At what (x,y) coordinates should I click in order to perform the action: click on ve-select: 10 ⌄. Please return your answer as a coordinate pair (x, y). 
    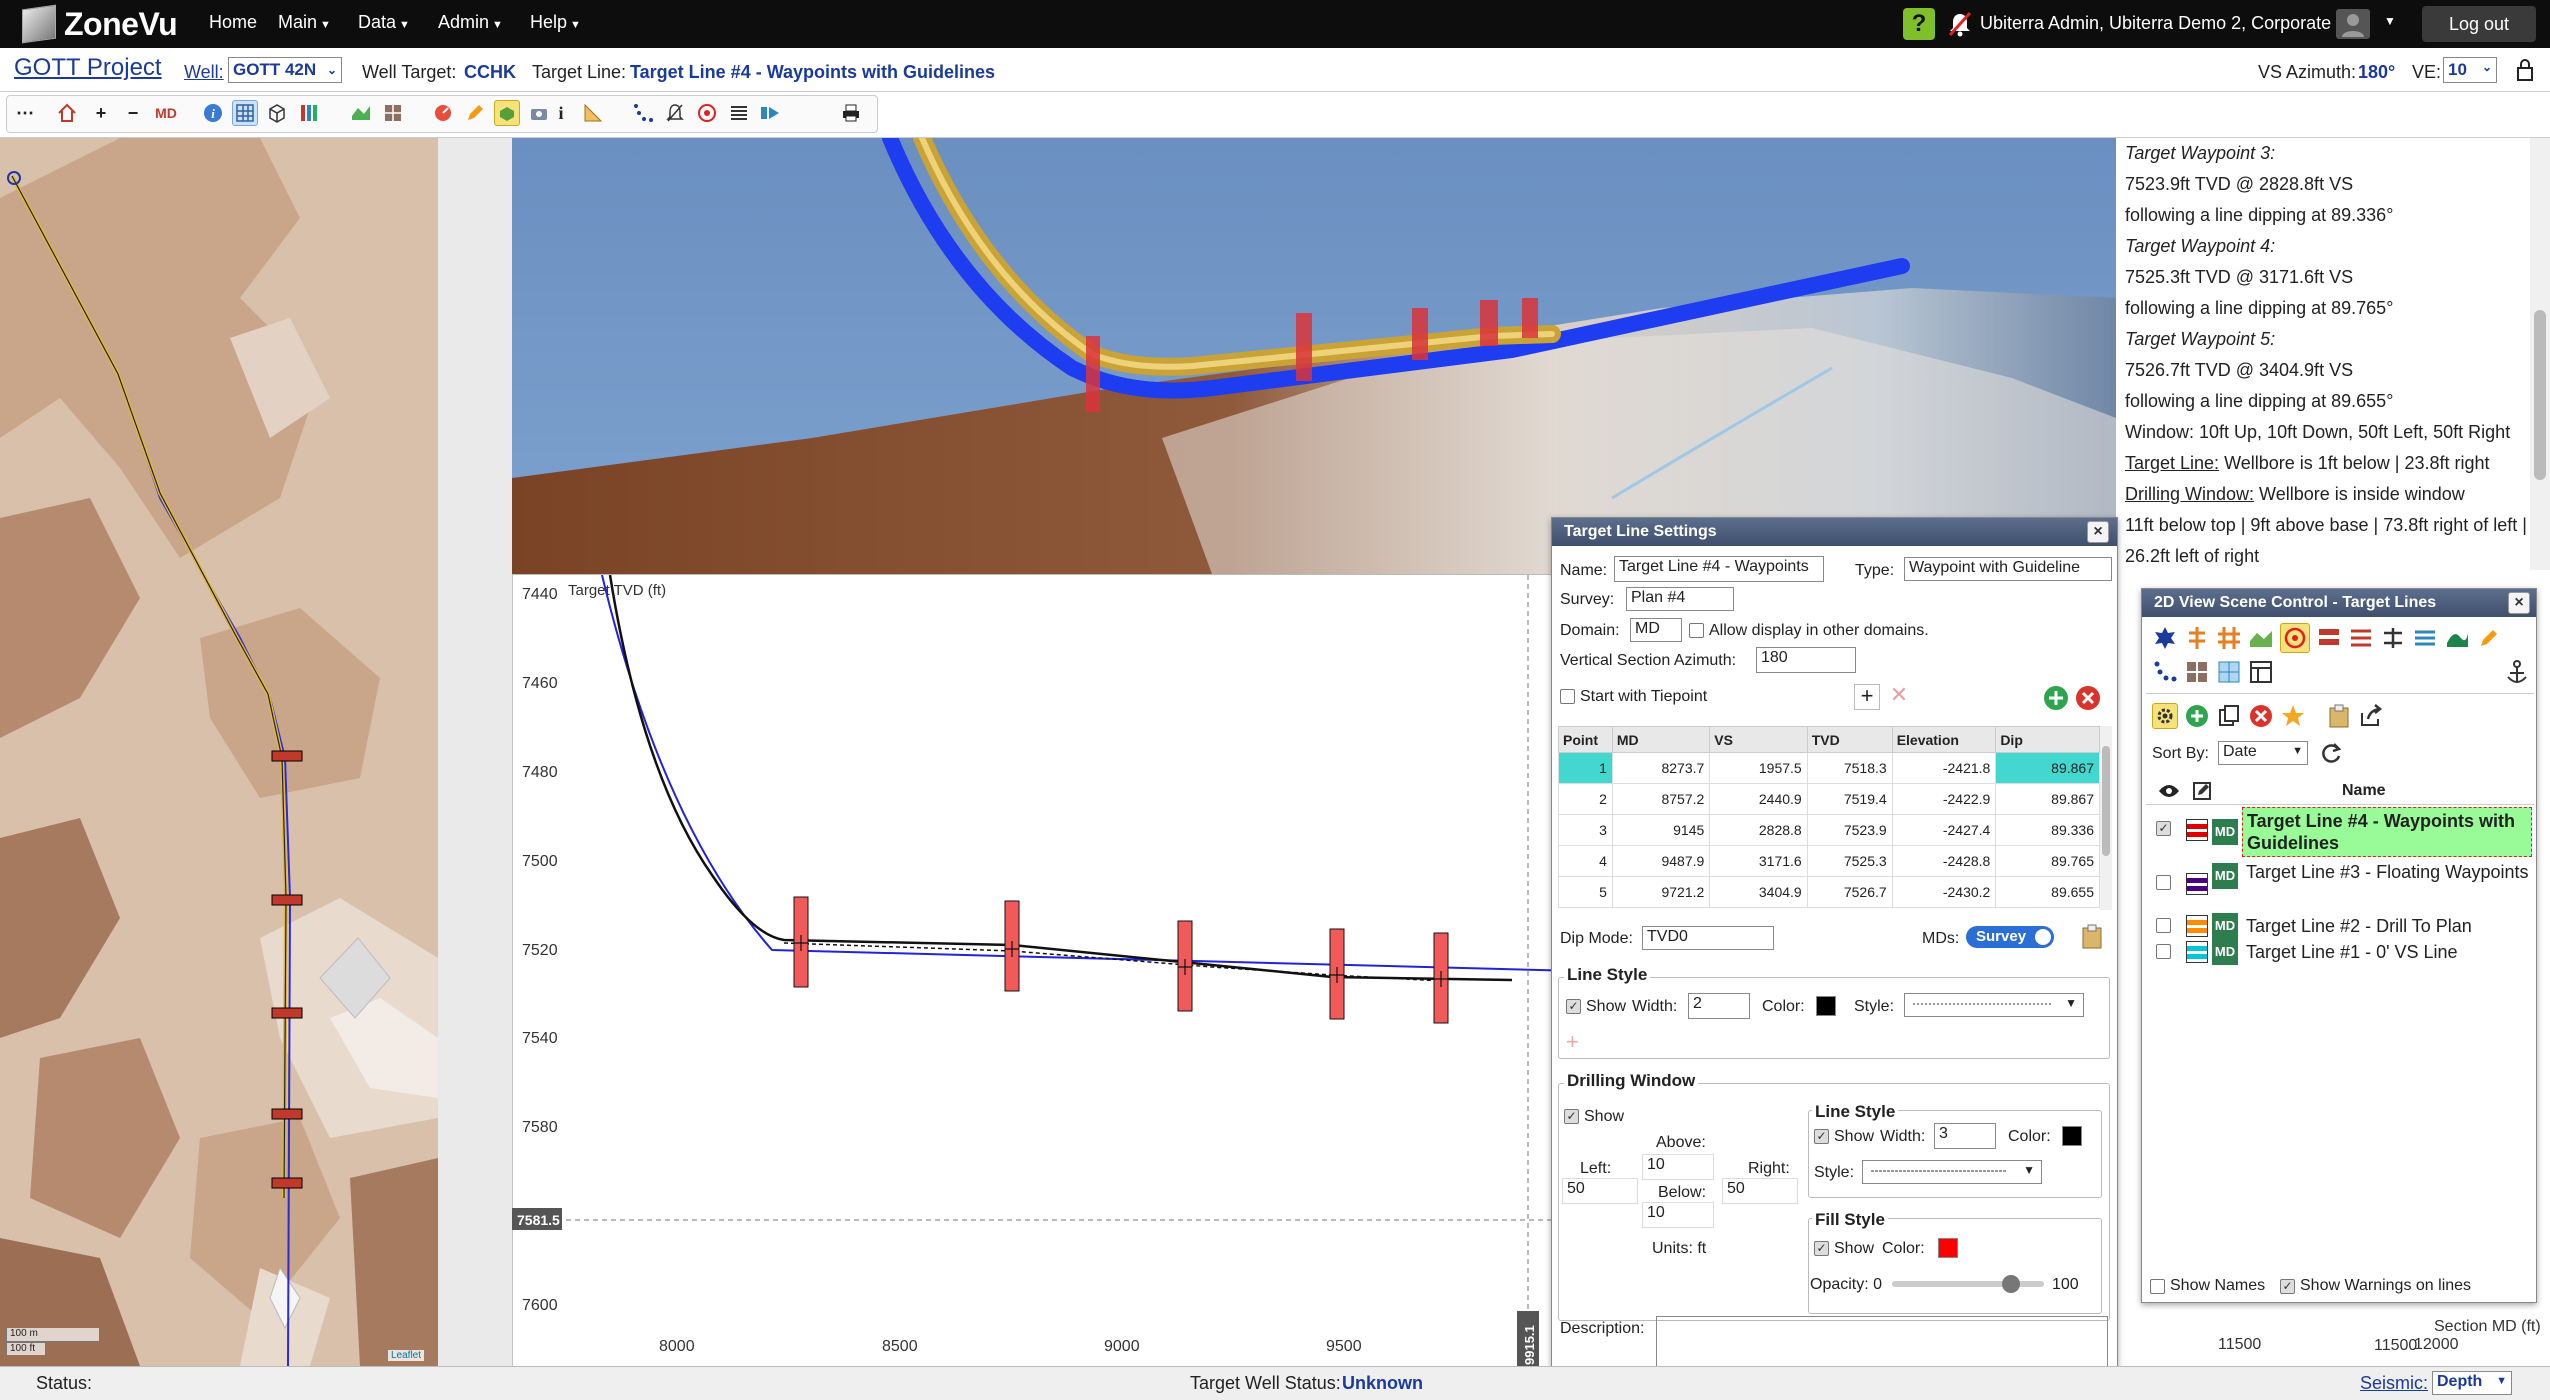
    Looking at the image, I should click on (2470, 70).